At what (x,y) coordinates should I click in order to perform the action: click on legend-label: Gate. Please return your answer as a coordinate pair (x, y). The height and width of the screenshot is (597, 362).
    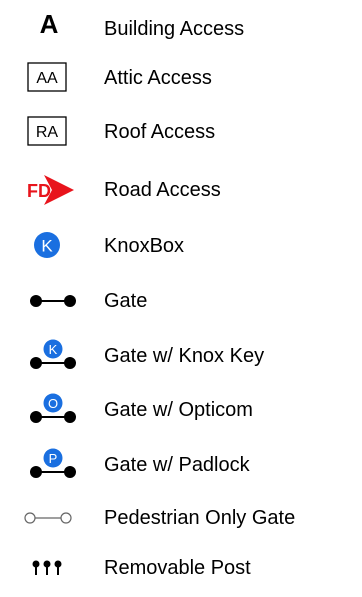
    Looking at the image, I should click on (126, 300).